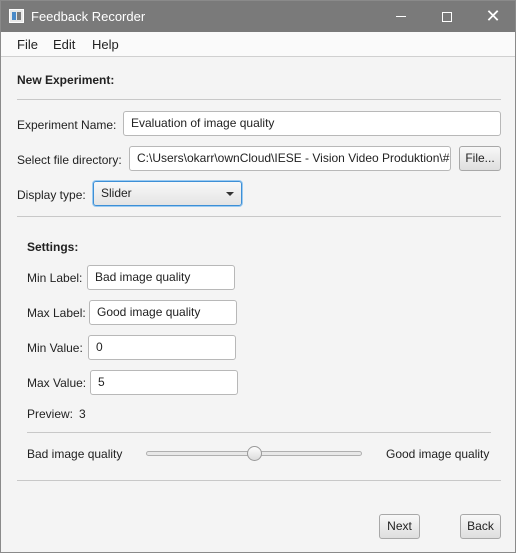 The width and height of the screenshot is (516, 553). Describe the element at coordinates (16, 16) in the screenshot. I see `app-icon` at that location.